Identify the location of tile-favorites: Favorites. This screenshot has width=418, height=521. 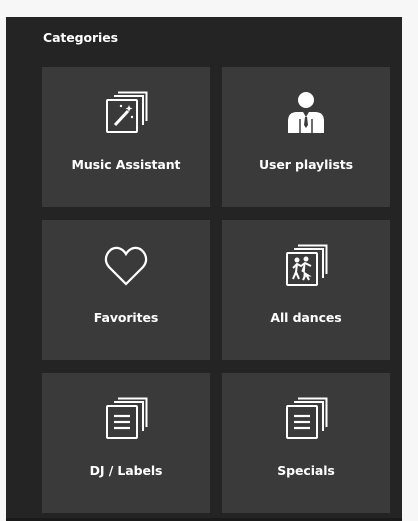
(126, 290).